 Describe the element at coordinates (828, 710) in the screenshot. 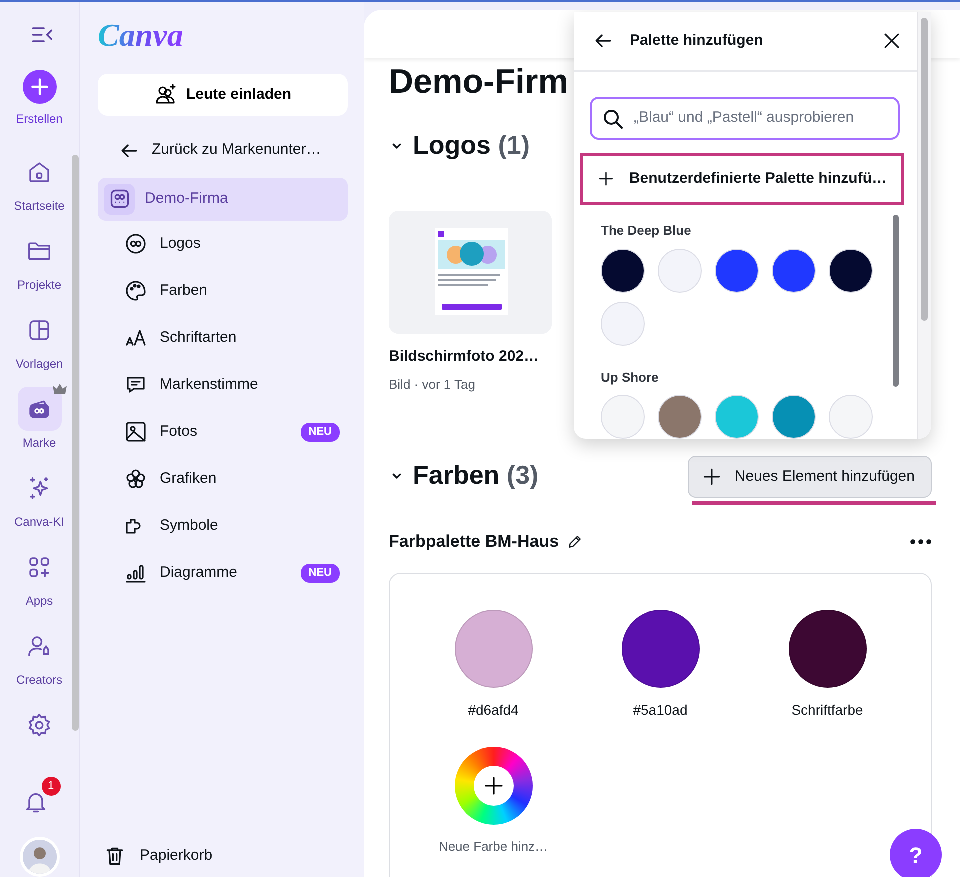

I see `color-label: Schriftfarbe` at that location.